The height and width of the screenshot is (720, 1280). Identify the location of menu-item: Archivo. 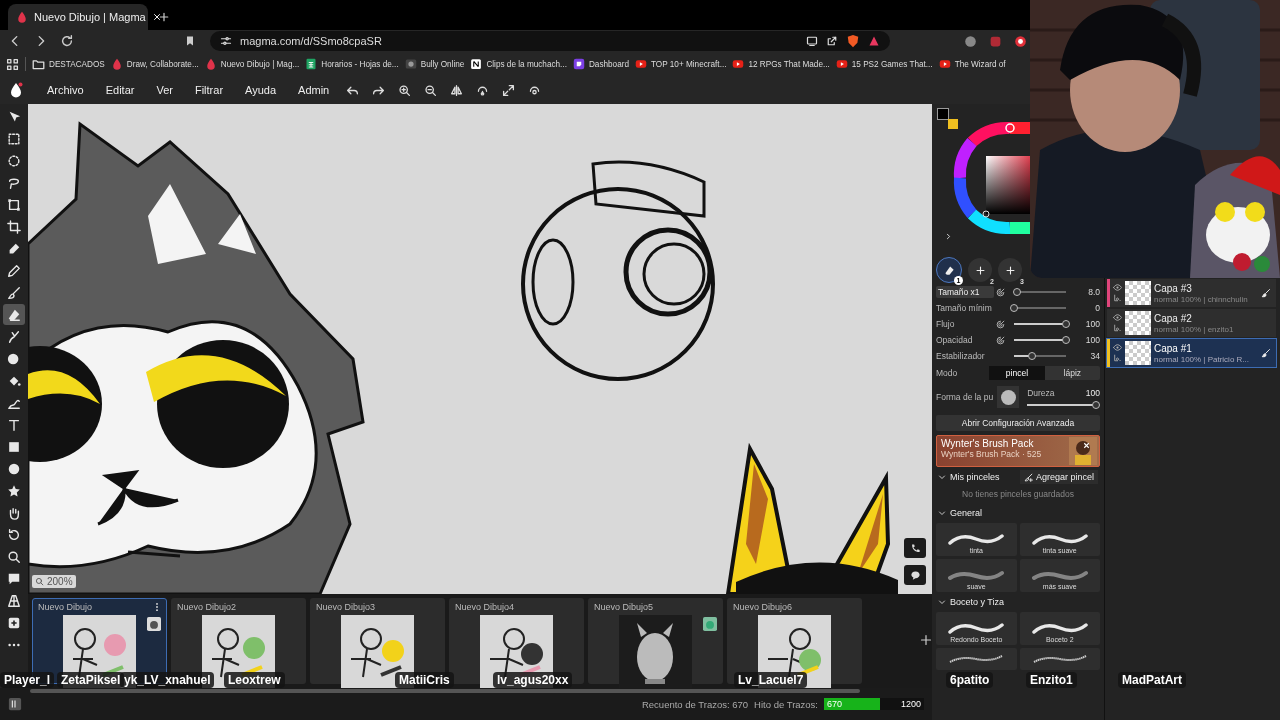
(65, 90).